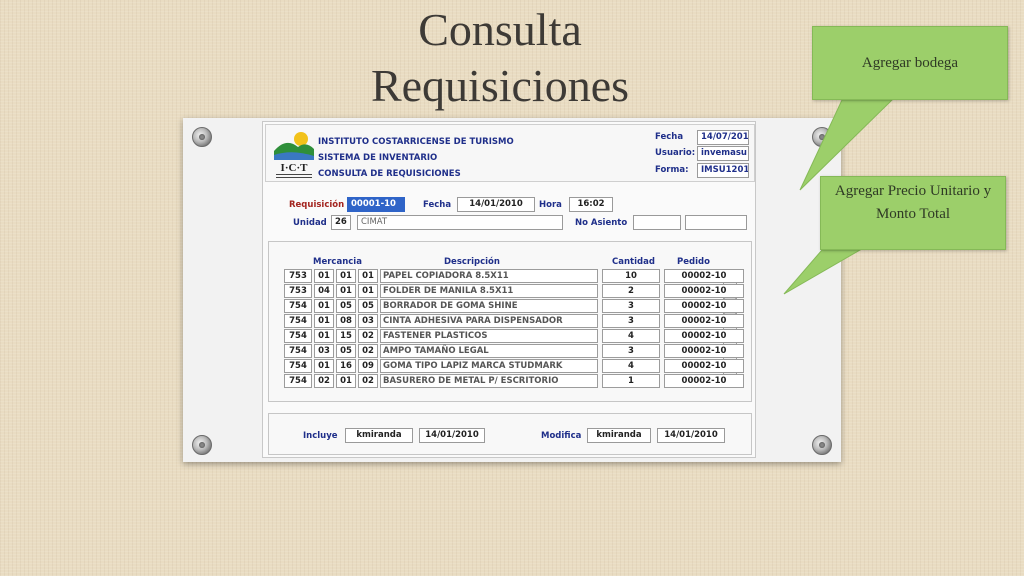  I want to click on hora-label: Hora, so click(550, 205).